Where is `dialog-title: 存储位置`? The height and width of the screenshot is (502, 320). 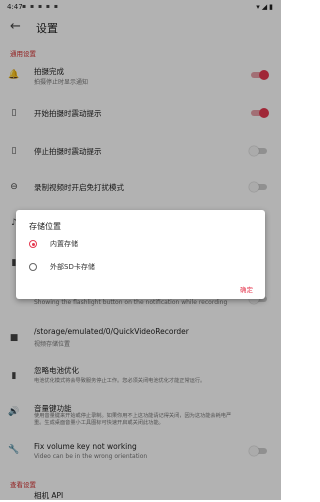
dialog-title: 存储位置 is located at coordinates (45, 226).